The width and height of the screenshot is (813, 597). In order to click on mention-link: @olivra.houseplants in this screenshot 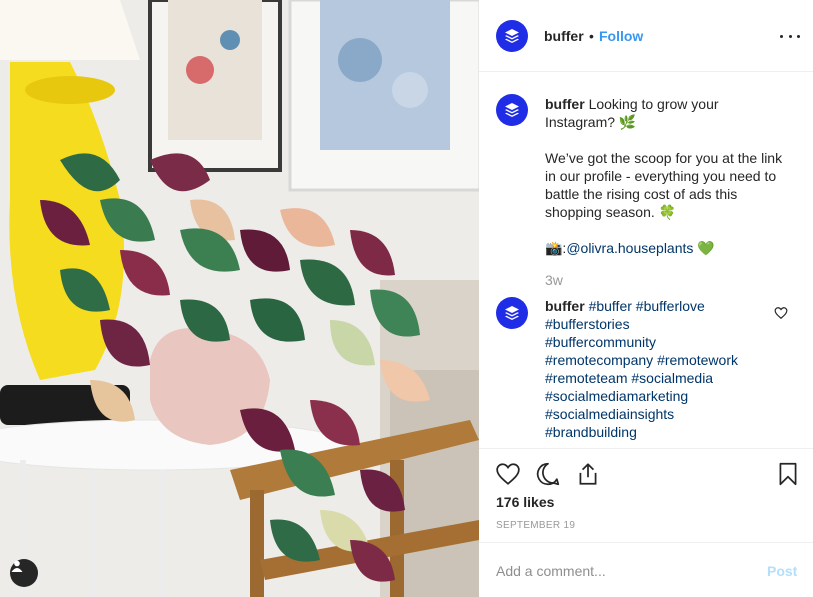, I will do `click(629, 248)`.